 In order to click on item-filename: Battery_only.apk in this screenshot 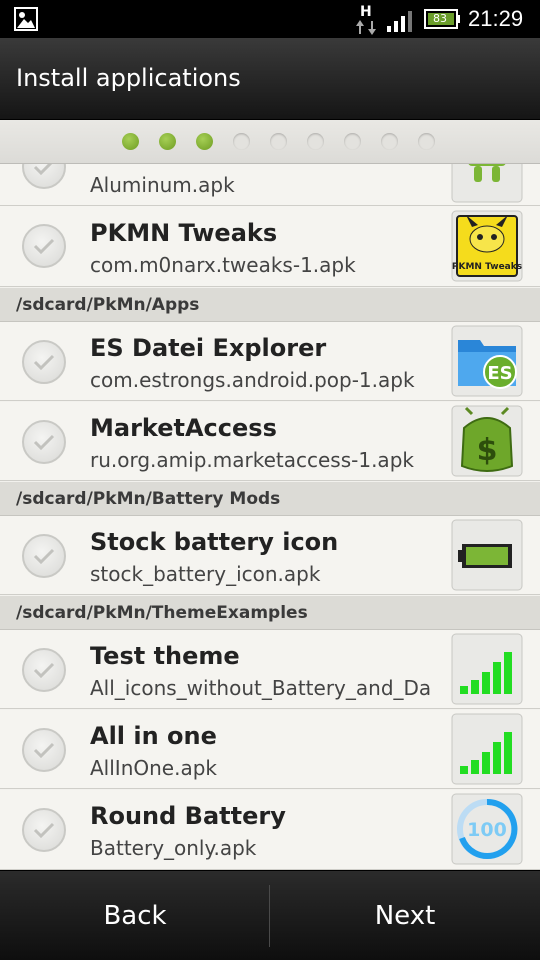, I will do `click(173, 848)`.